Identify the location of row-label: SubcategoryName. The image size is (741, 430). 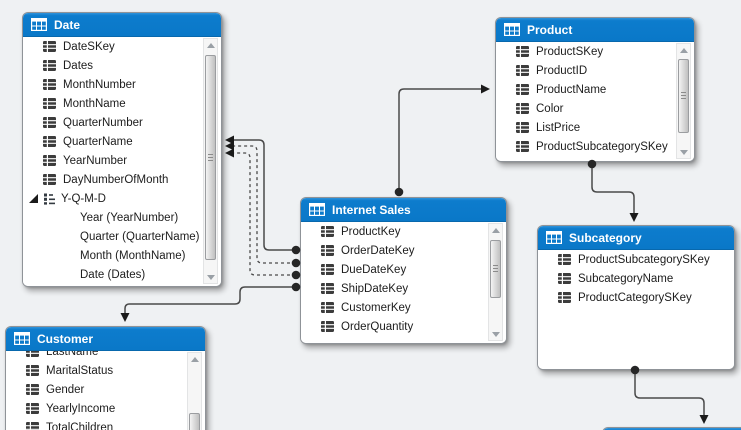
(626, 278).